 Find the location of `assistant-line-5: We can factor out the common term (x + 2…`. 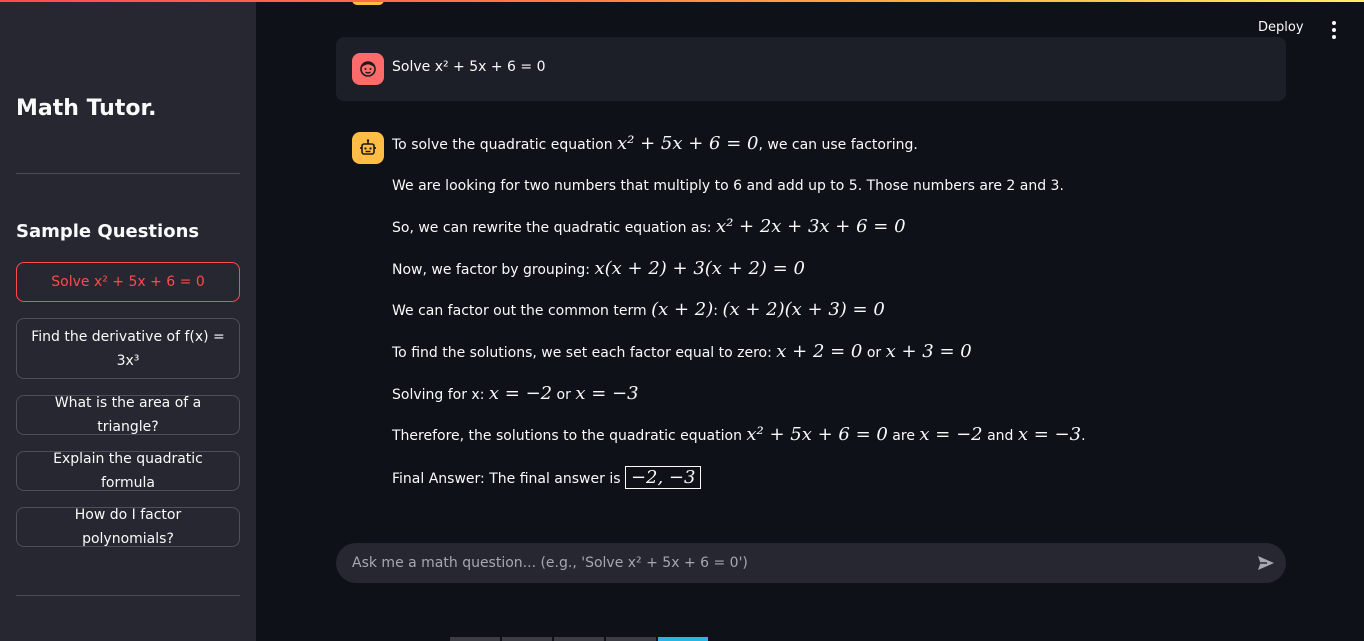

assistant-line-5: We can factor out the common term (x + 2… is located at coordinates (638, 309).